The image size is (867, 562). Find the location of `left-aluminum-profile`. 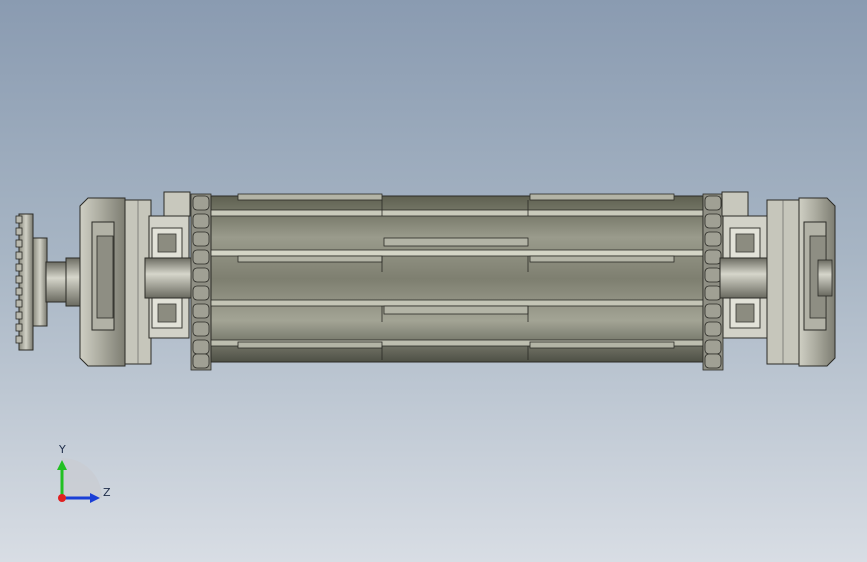

left-aluminum-profile is located at coordinates (169, 265).